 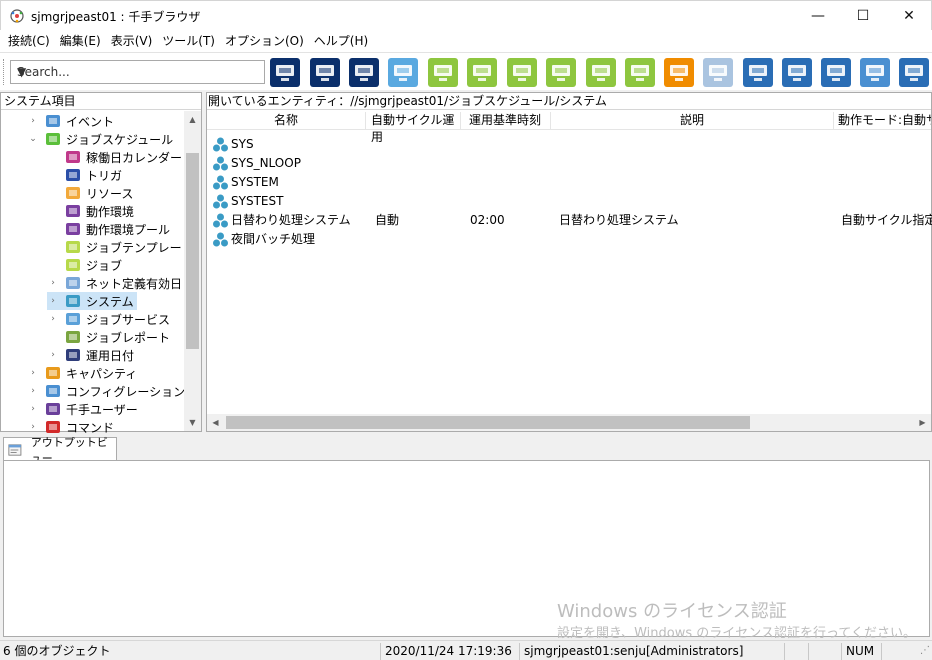 What do you see at coordinates (17, 16) in the screenshot?
I see `app-icon` at bounding box center [17, 16].